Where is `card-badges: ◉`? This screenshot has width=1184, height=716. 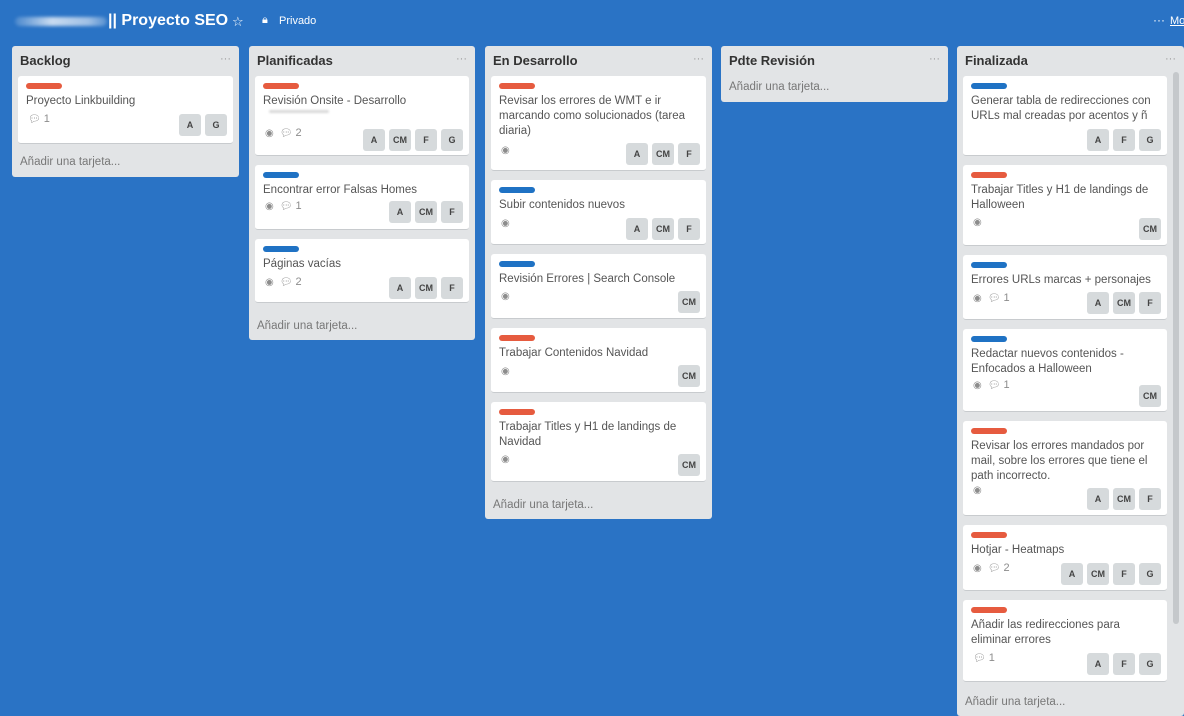 card-badges: ◉ is located at coordinates (977, 222).